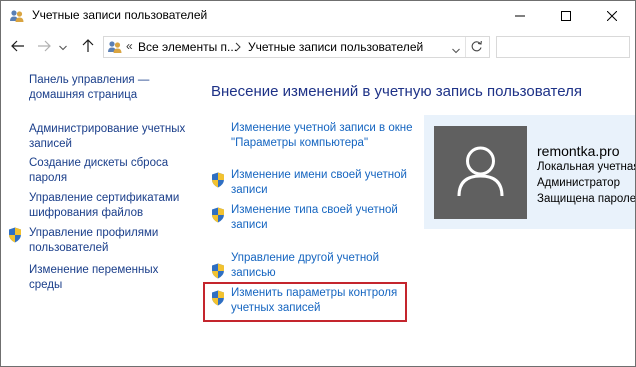 The width and height of the screenshot is (636, 367). I want to click on minimize-button, so click(520, 16).